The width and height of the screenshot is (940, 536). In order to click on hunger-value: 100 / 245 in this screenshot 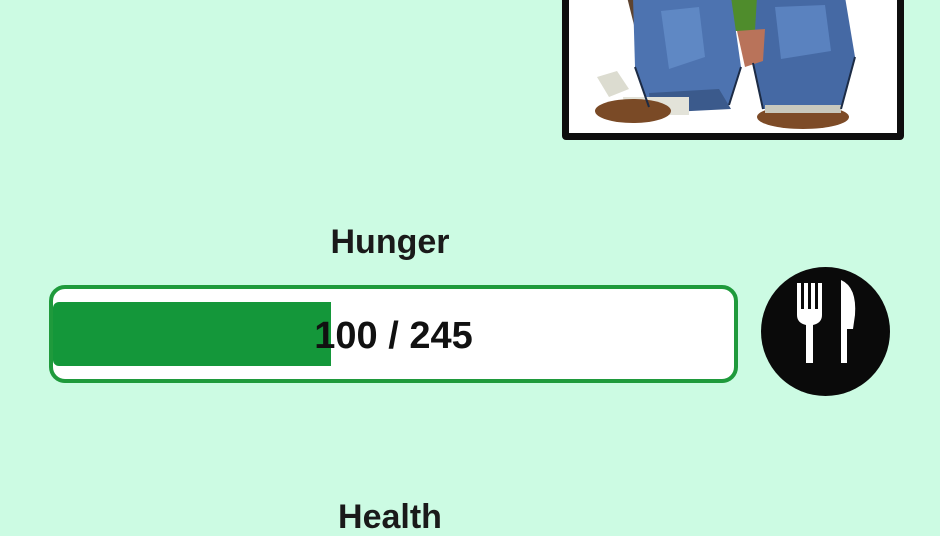, I will do `click(393, 335)`.